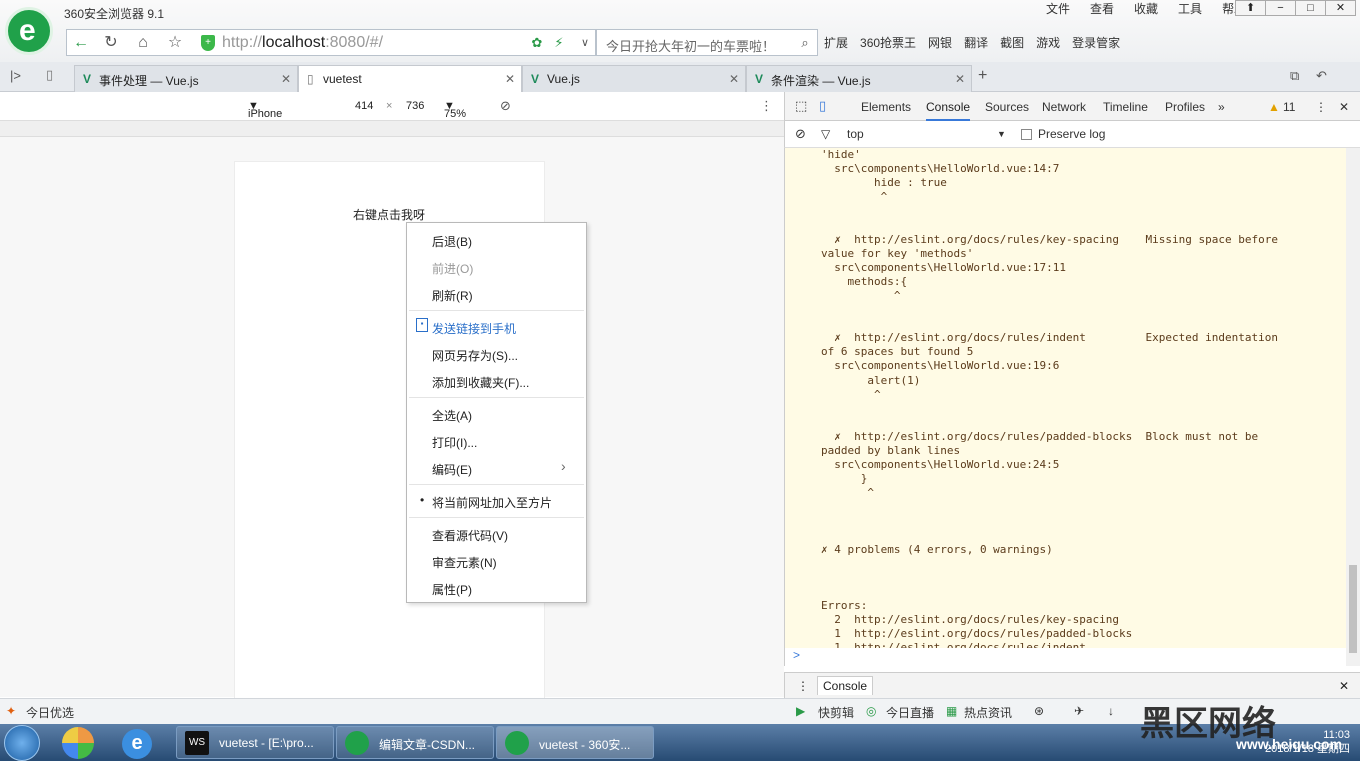 The image size is (1360, 761). What do you see at coordinates (886, 107) in the screenshot?
I see `tab-elements: Elements` at bounding box center [886, 107].